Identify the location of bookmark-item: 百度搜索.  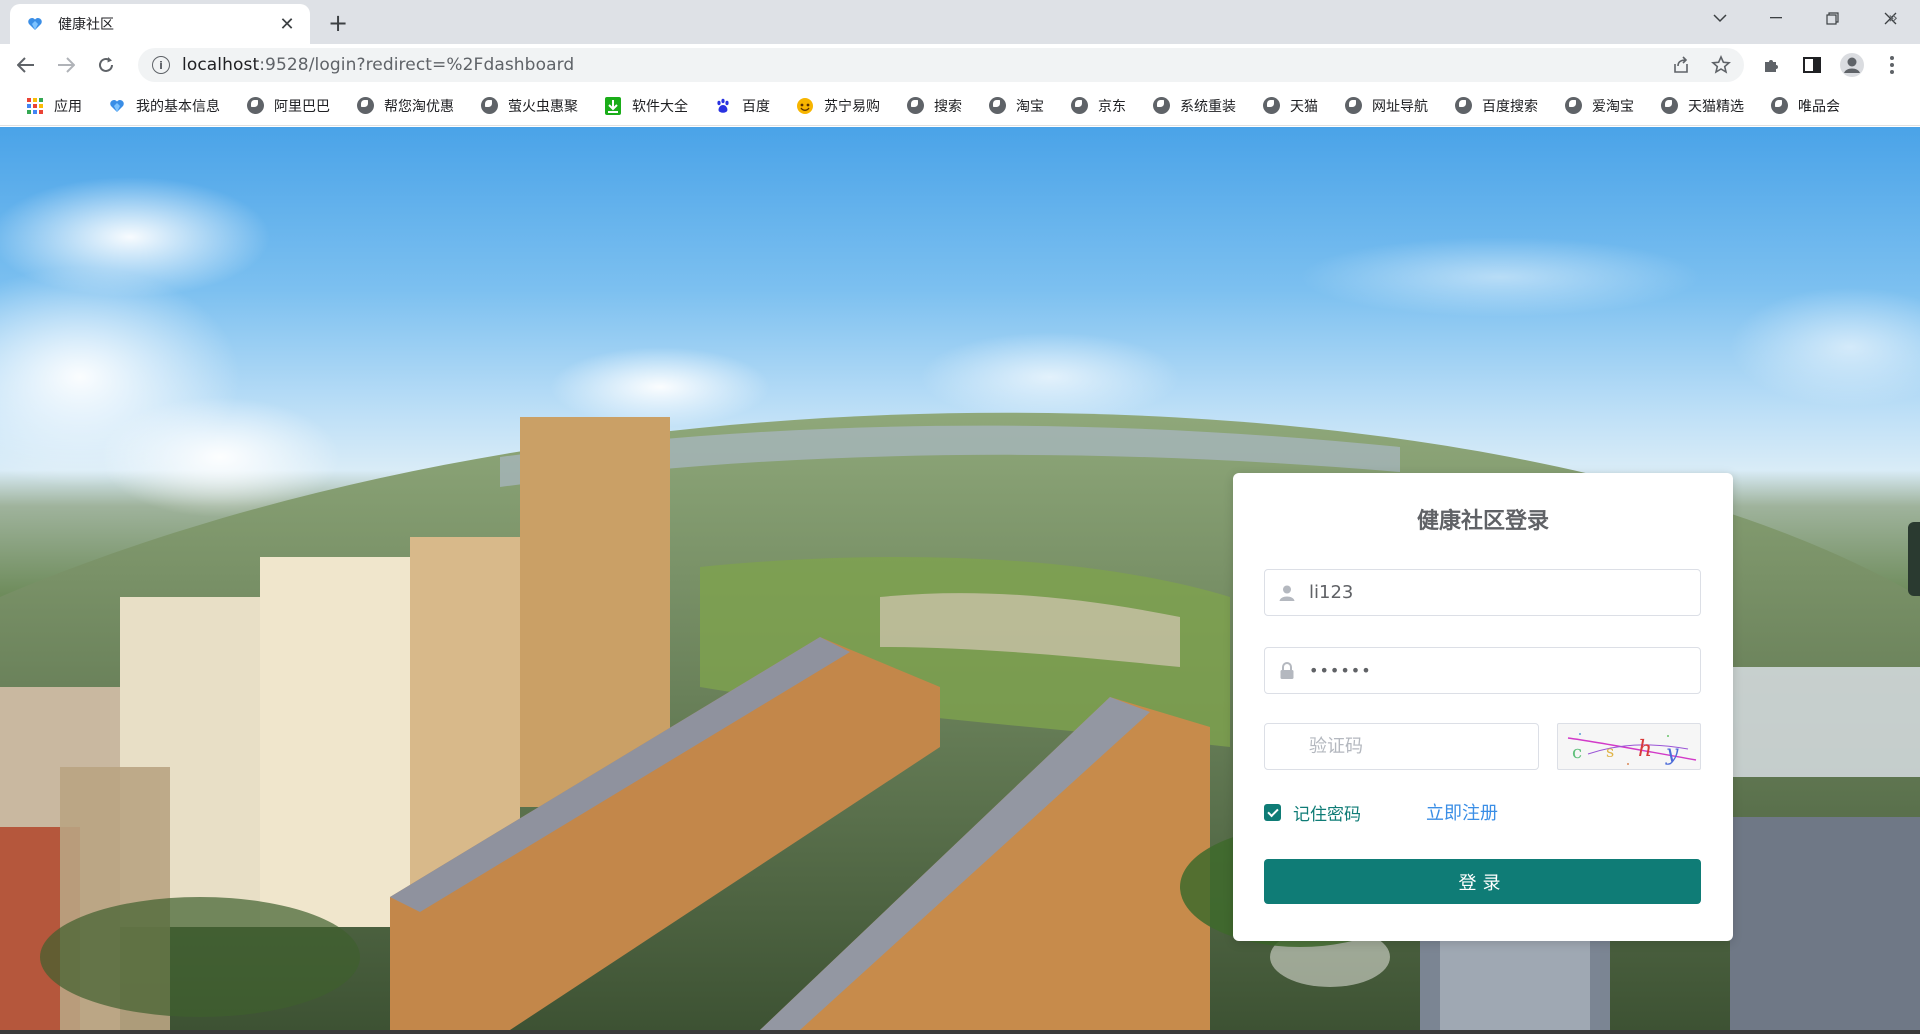
(1496, 106).